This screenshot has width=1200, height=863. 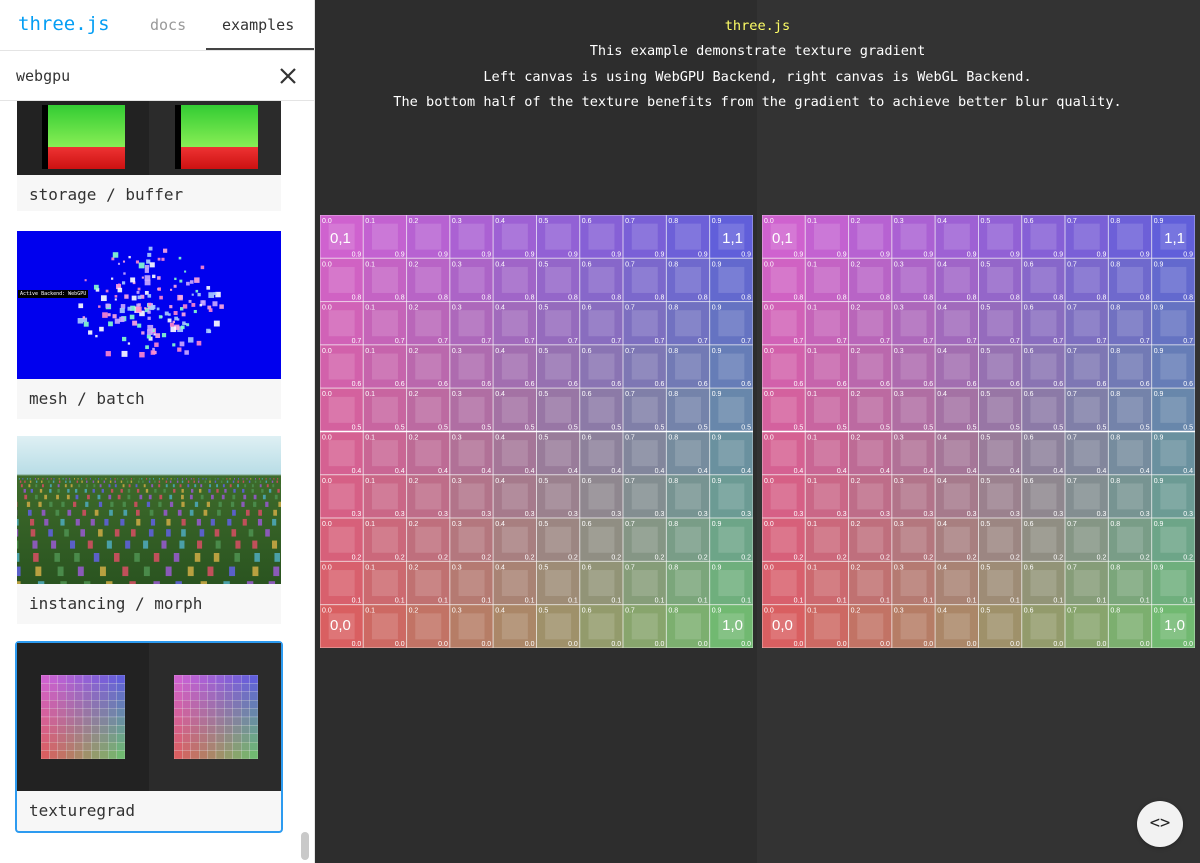 What do you see at coordinates (260, 25) in the screenshot?
I see `tab-examples: examples` at bounding box center [260, 25].